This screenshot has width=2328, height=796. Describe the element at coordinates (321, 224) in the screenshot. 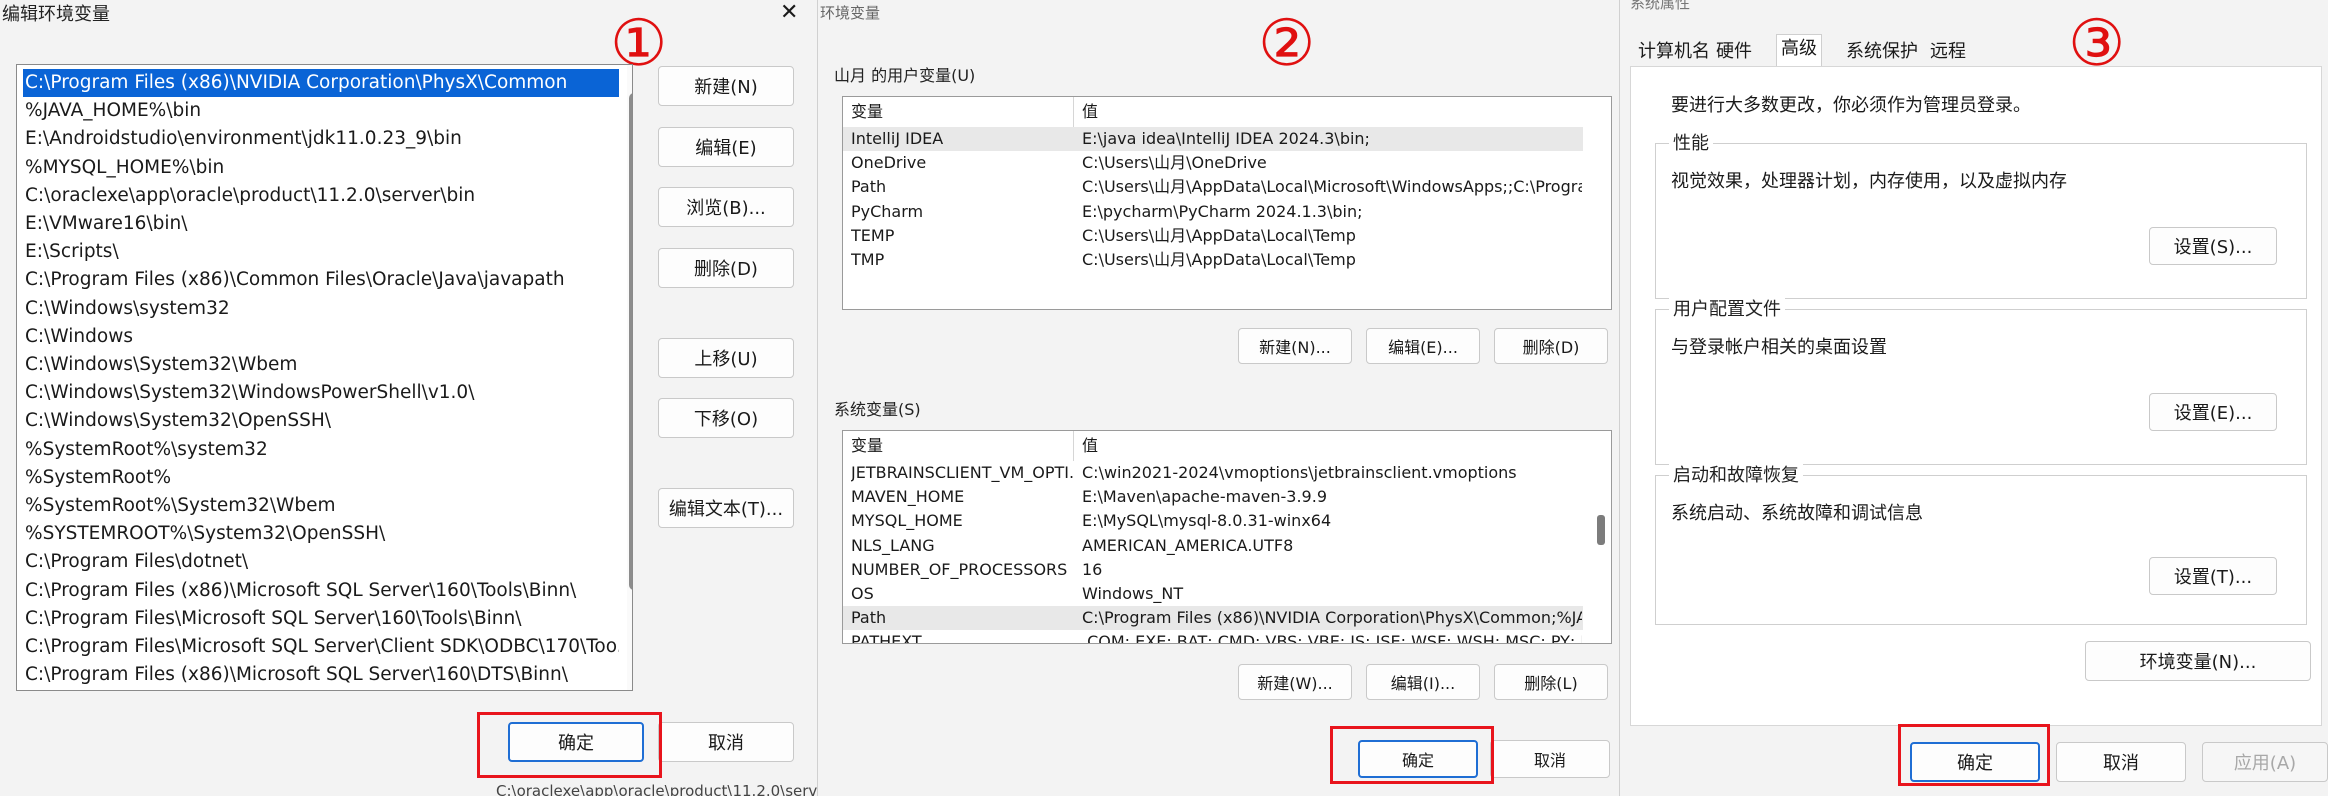

I see `path-list-item: E:\VMware16\bin\` at that location.